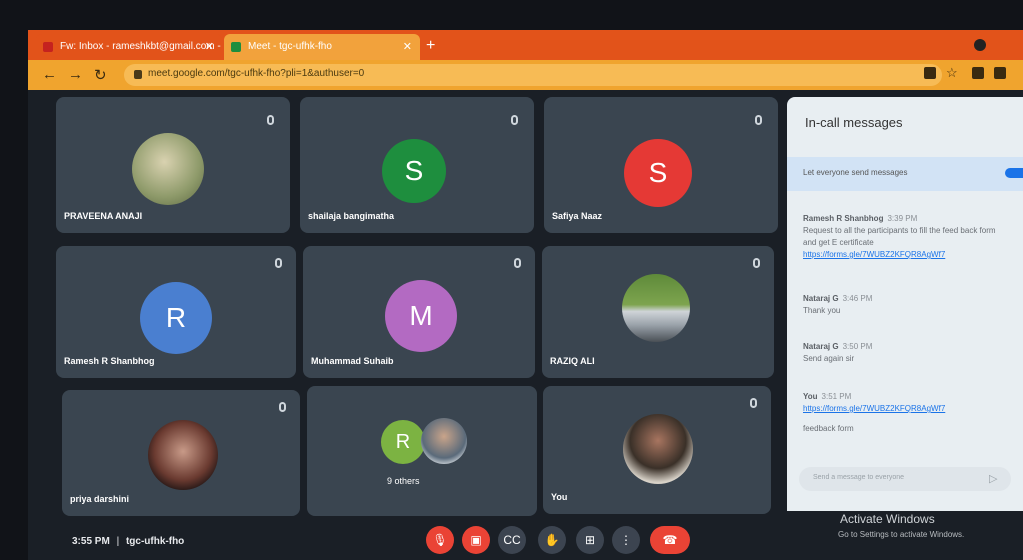 The image size is (1023, 560). I want to click on participant-name: Muhammad Suhaib, so click(352, 361).